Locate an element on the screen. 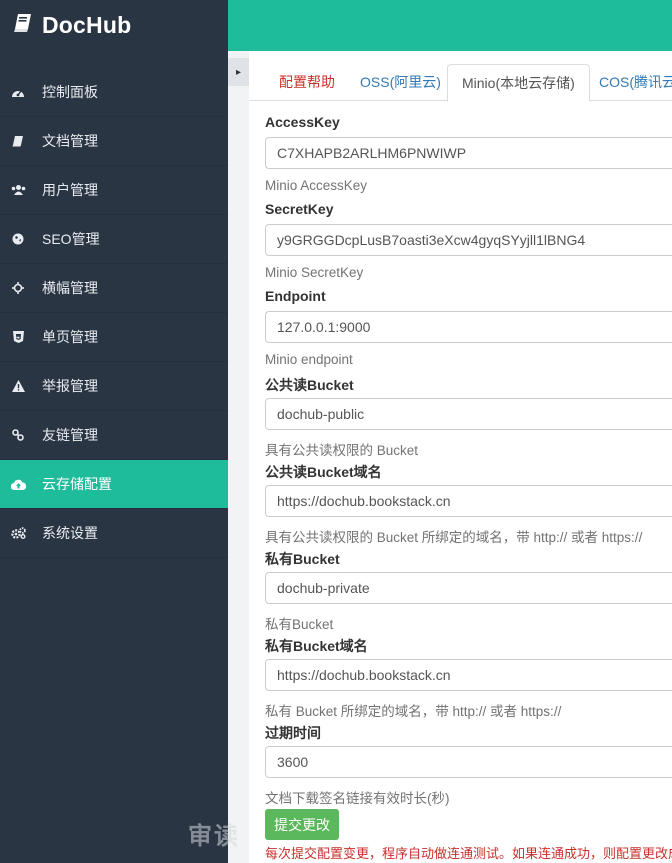 Image resolution: width=672 pixels, height=863 pixels. users-icon is located at coordinates (18, 190).